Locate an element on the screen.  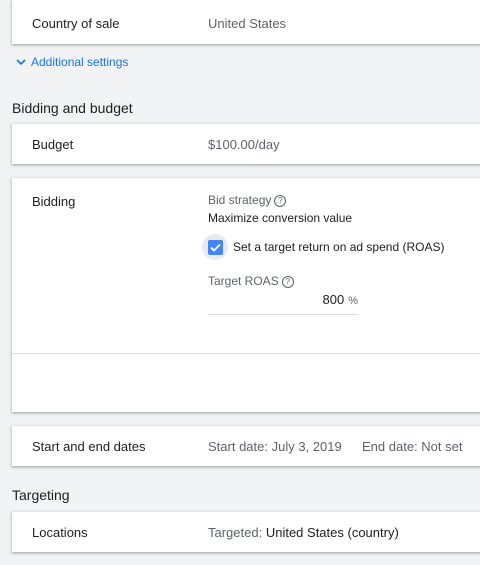
divider is located at coordinates (246, 353).